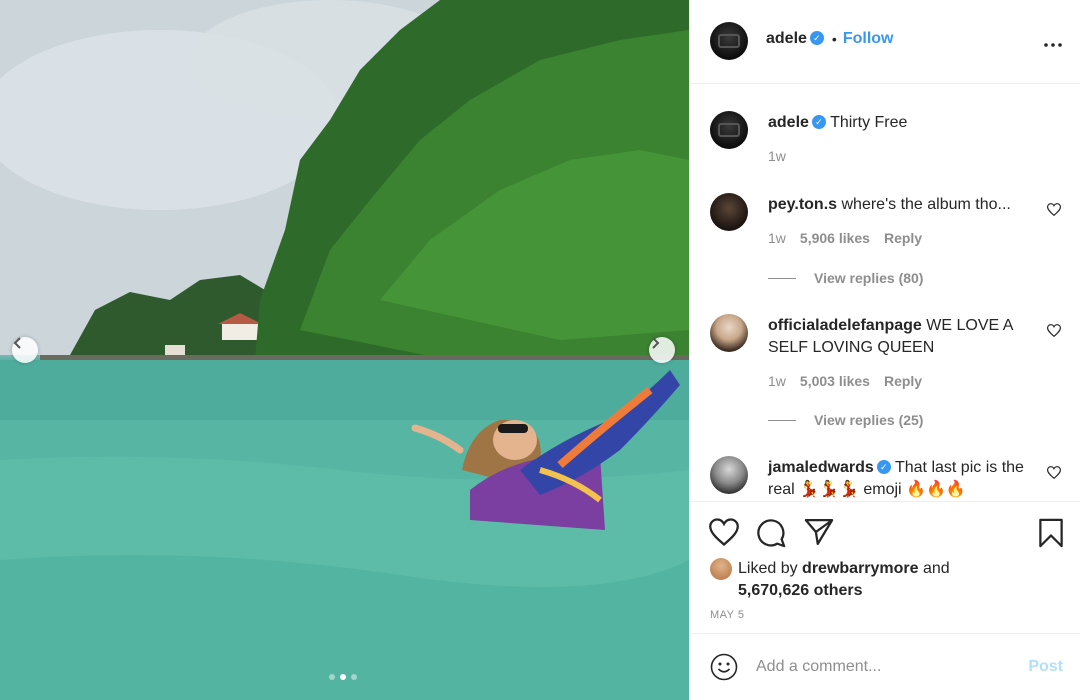 This screenshot has width=1080, height=700. Describe the element at coordinates (1045, 667) in the screenshot. I see `post-comment-button: Post` at that location.